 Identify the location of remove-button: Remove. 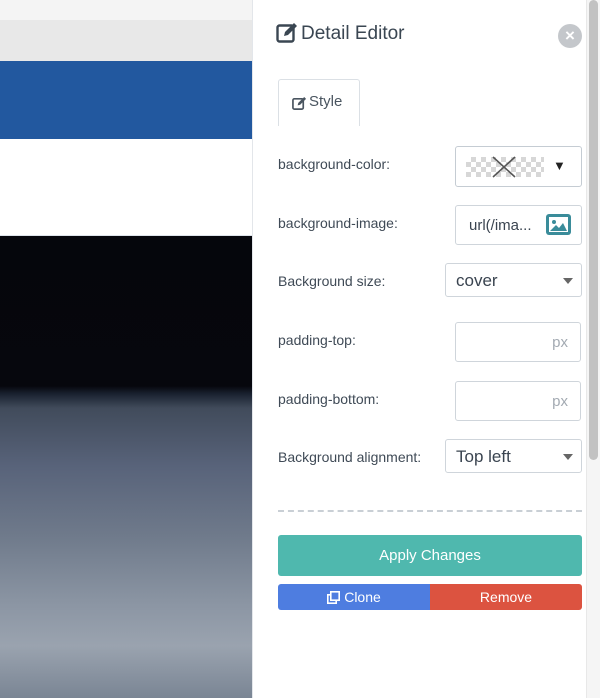
(506, 597).